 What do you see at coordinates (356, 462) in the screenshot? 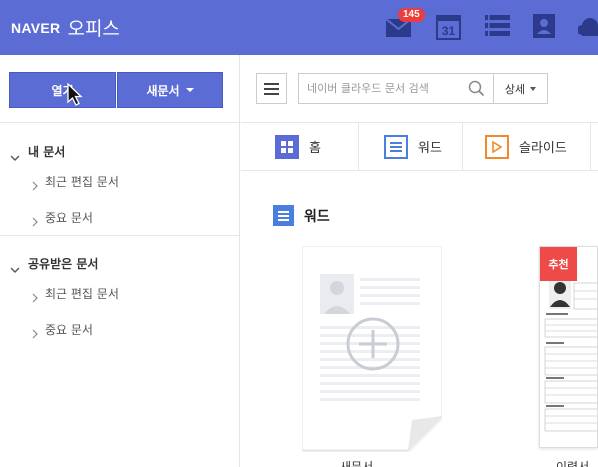
I see `new-document-card-label: 새문서` at bounding box center [356, 462].